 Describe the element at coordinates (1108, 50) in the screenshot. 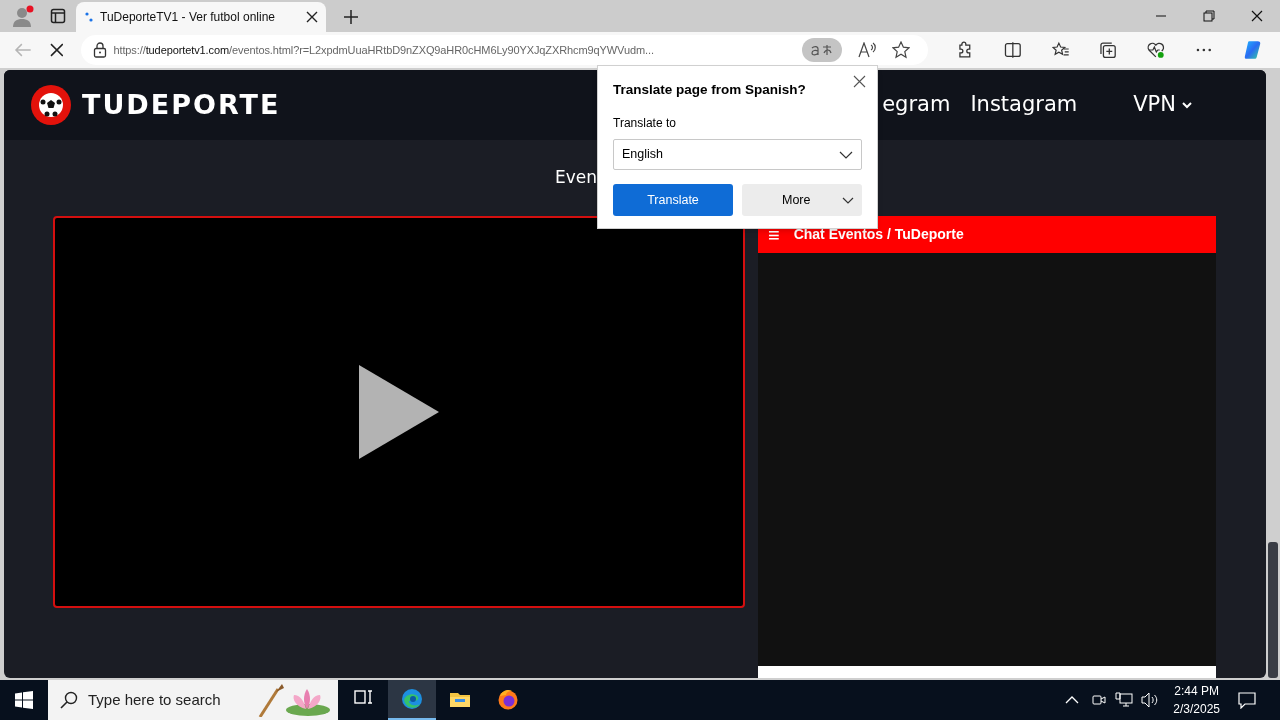

I see `collections-icon` at that location.